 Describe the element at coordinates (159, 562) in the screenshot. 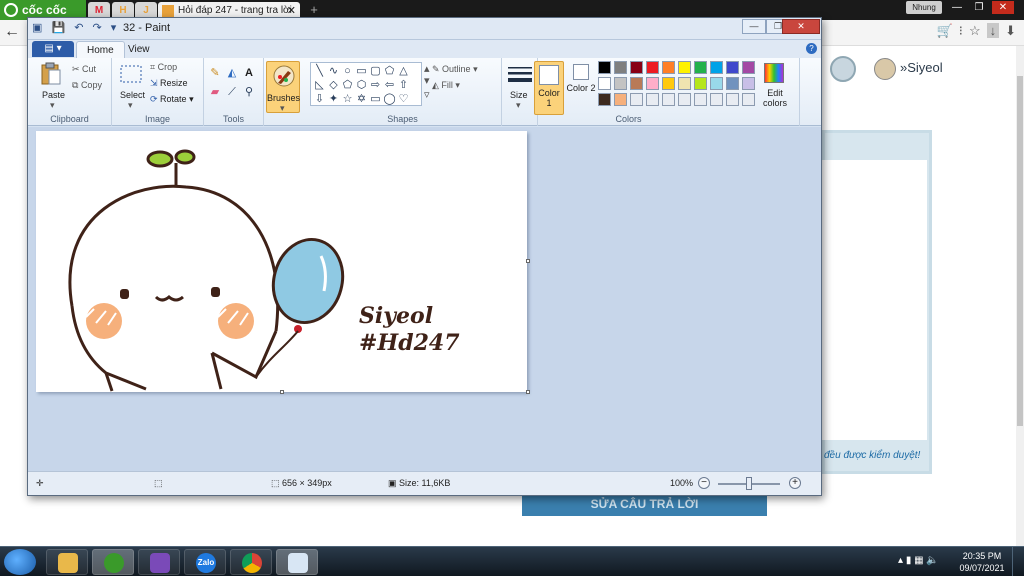

I see `taskbar-game` at that location.